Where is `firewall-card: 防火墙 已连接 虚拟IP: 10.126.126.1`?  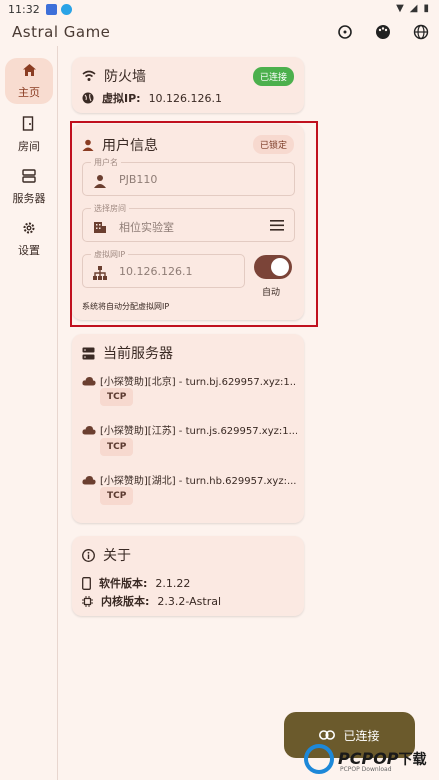 firewall-card: 防火墙 已连接 虚拟IP: 10.126.126.1 is located at coordinates (188, 85).